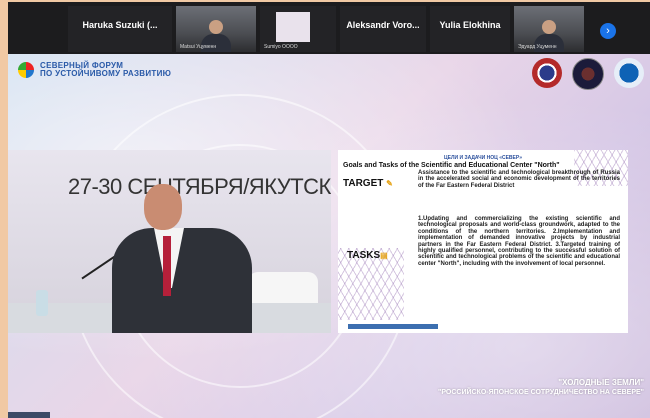 The width and height of the screenshot is (650, 418). I want to click on forum-title: СЕВЕРНЫЙ ФОРУМ ПО УСТОЙЧИВОМУ РАЗВИТИЮ, so click(105, 70).